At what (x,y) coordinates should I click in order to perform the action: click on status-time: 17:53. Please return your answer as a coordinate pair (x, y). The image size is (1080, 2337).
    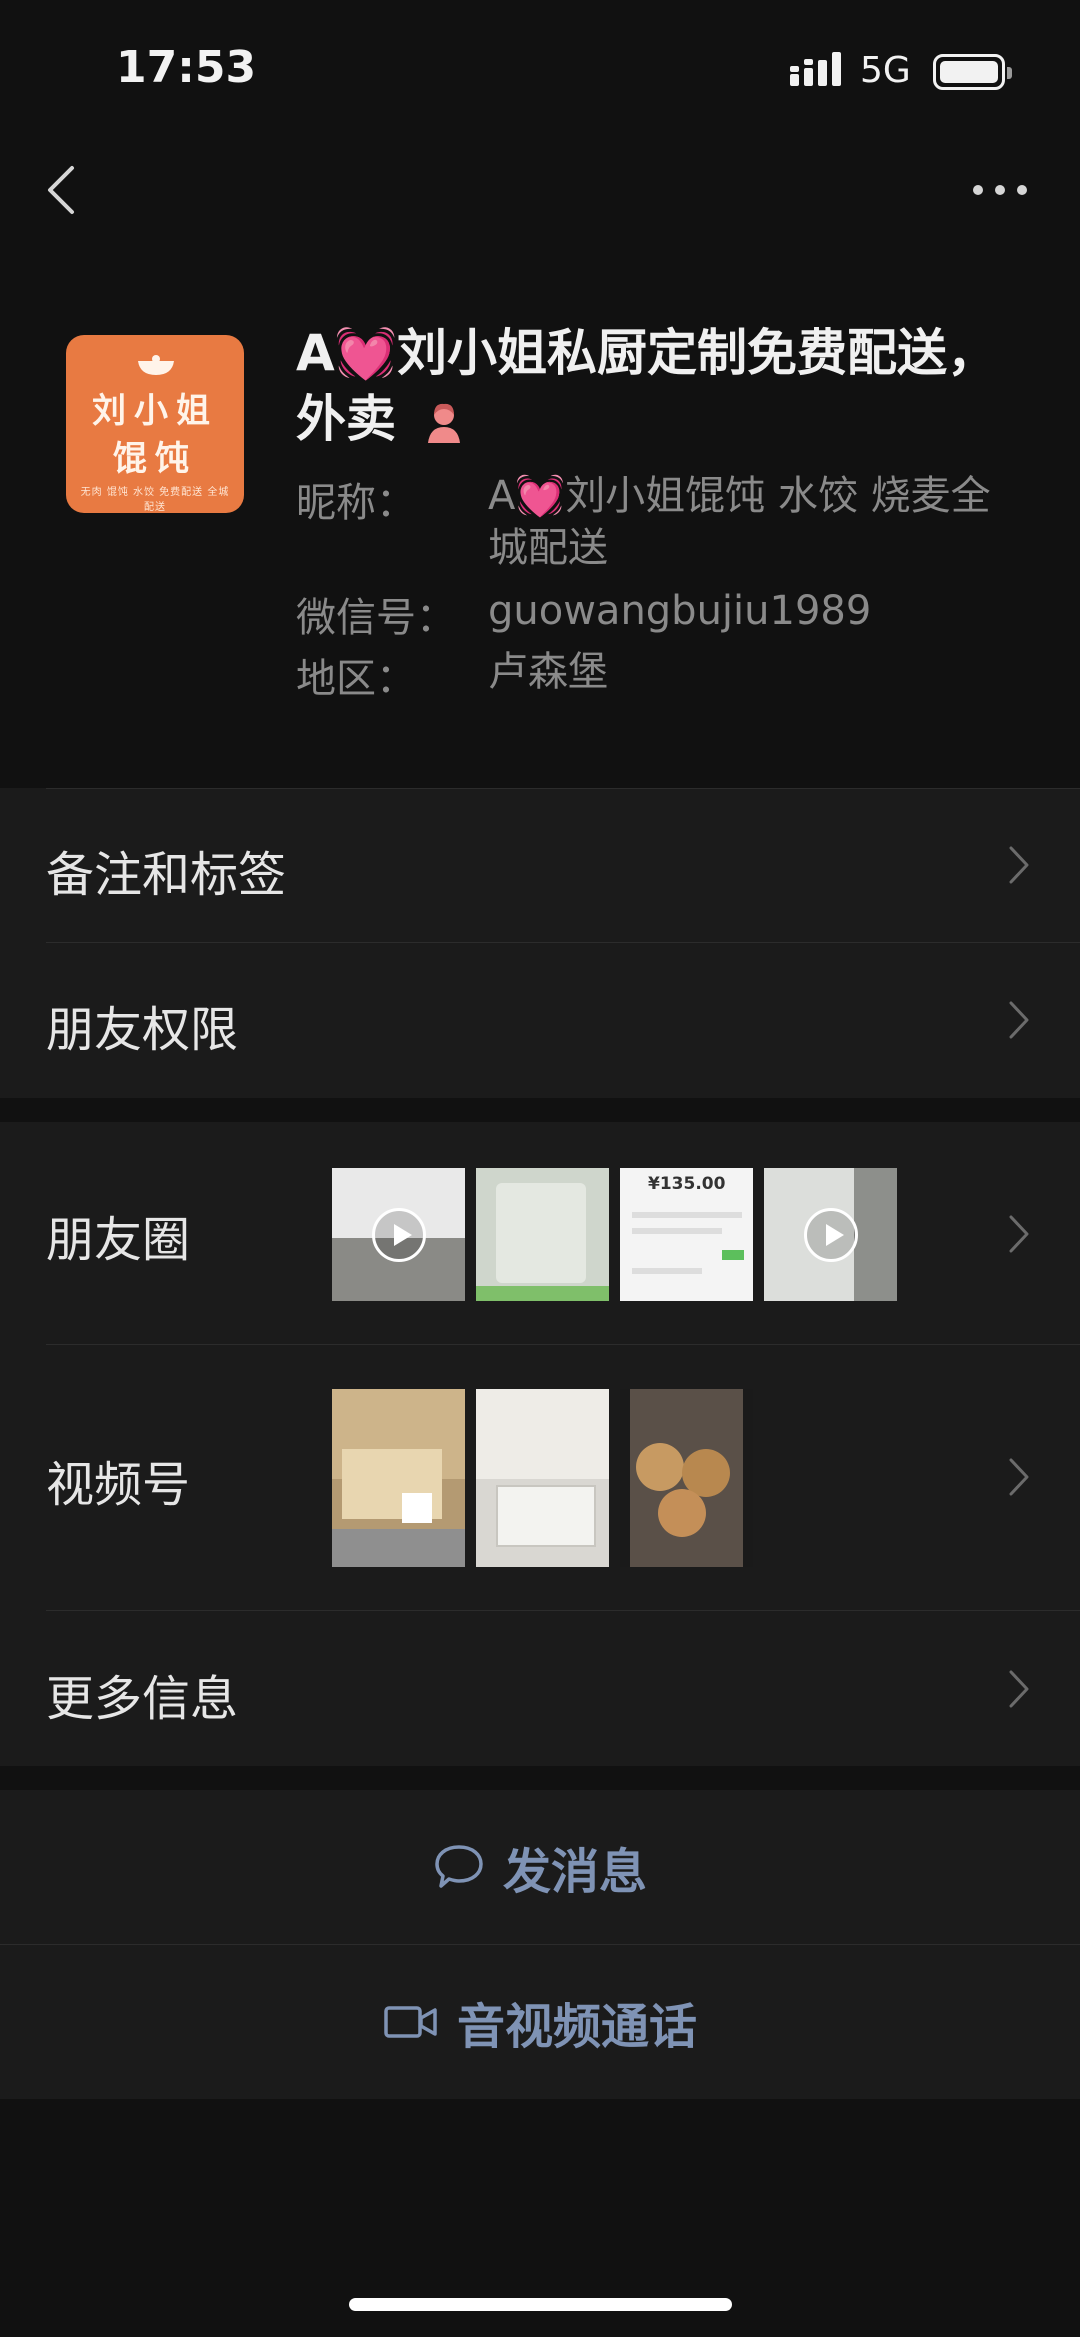
    Looking at the image, I should click on (186, 67).